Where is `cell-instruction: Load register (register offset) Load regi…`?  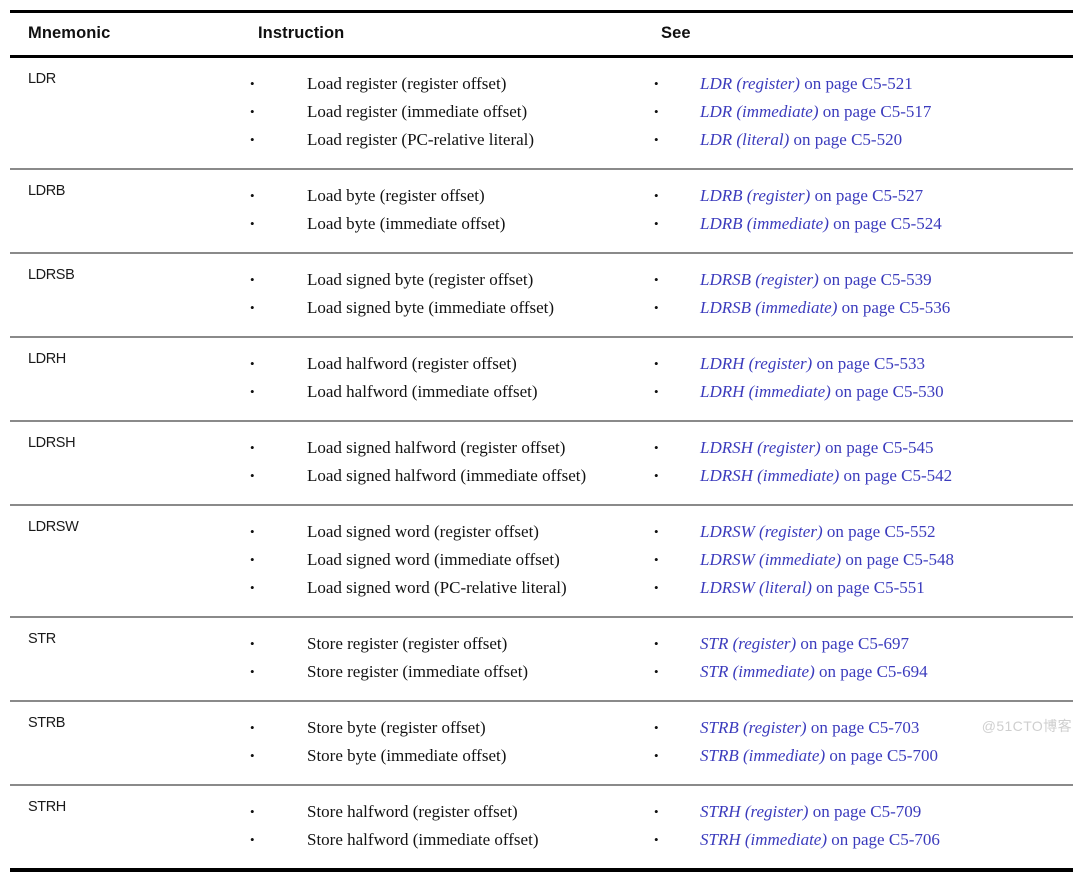
cell-instruction: Load register (register offset) Load regi… is located at coordinates (450, 113).